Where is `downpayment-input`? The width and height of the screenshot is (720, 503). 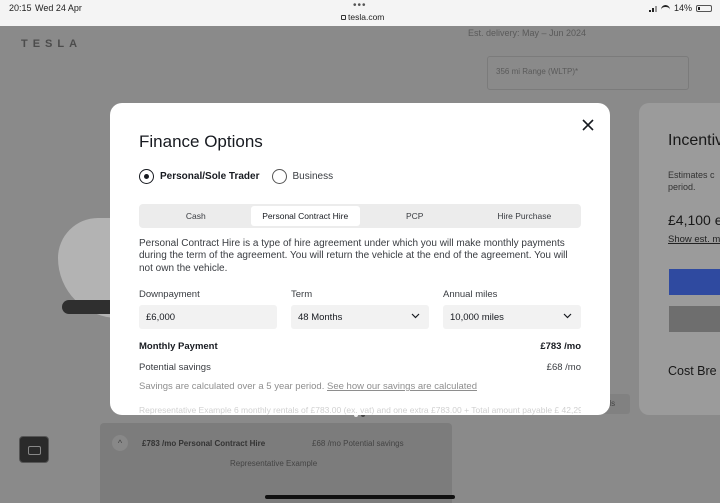
downpayment-input is located at coordinates (206, 317).